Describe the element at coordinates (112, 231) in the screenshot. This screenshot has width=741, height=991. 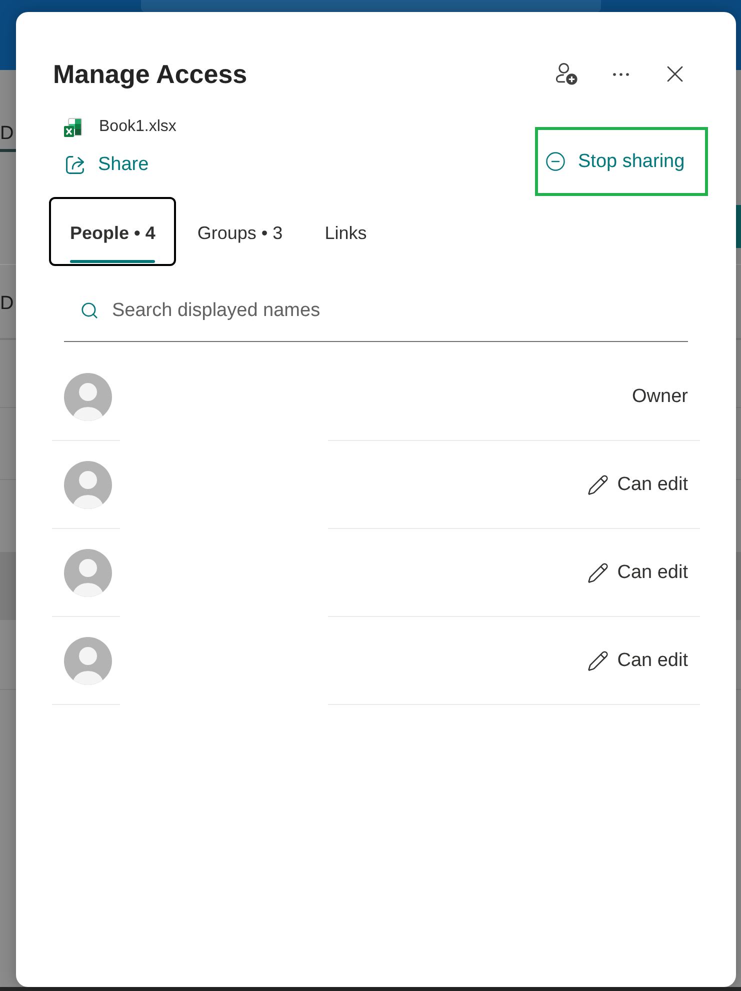
I see `tab: People • 4` at that location.